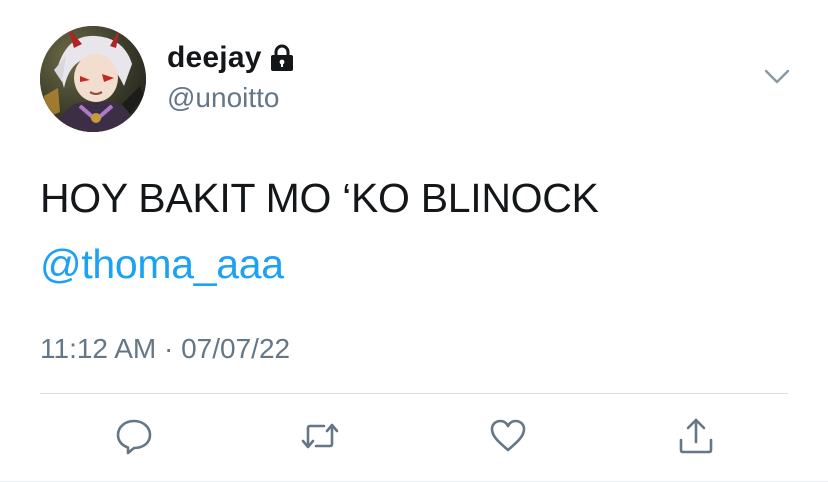  Describe the element at coordinates (414, 393) in the screenshot. I see `divider` at that location.